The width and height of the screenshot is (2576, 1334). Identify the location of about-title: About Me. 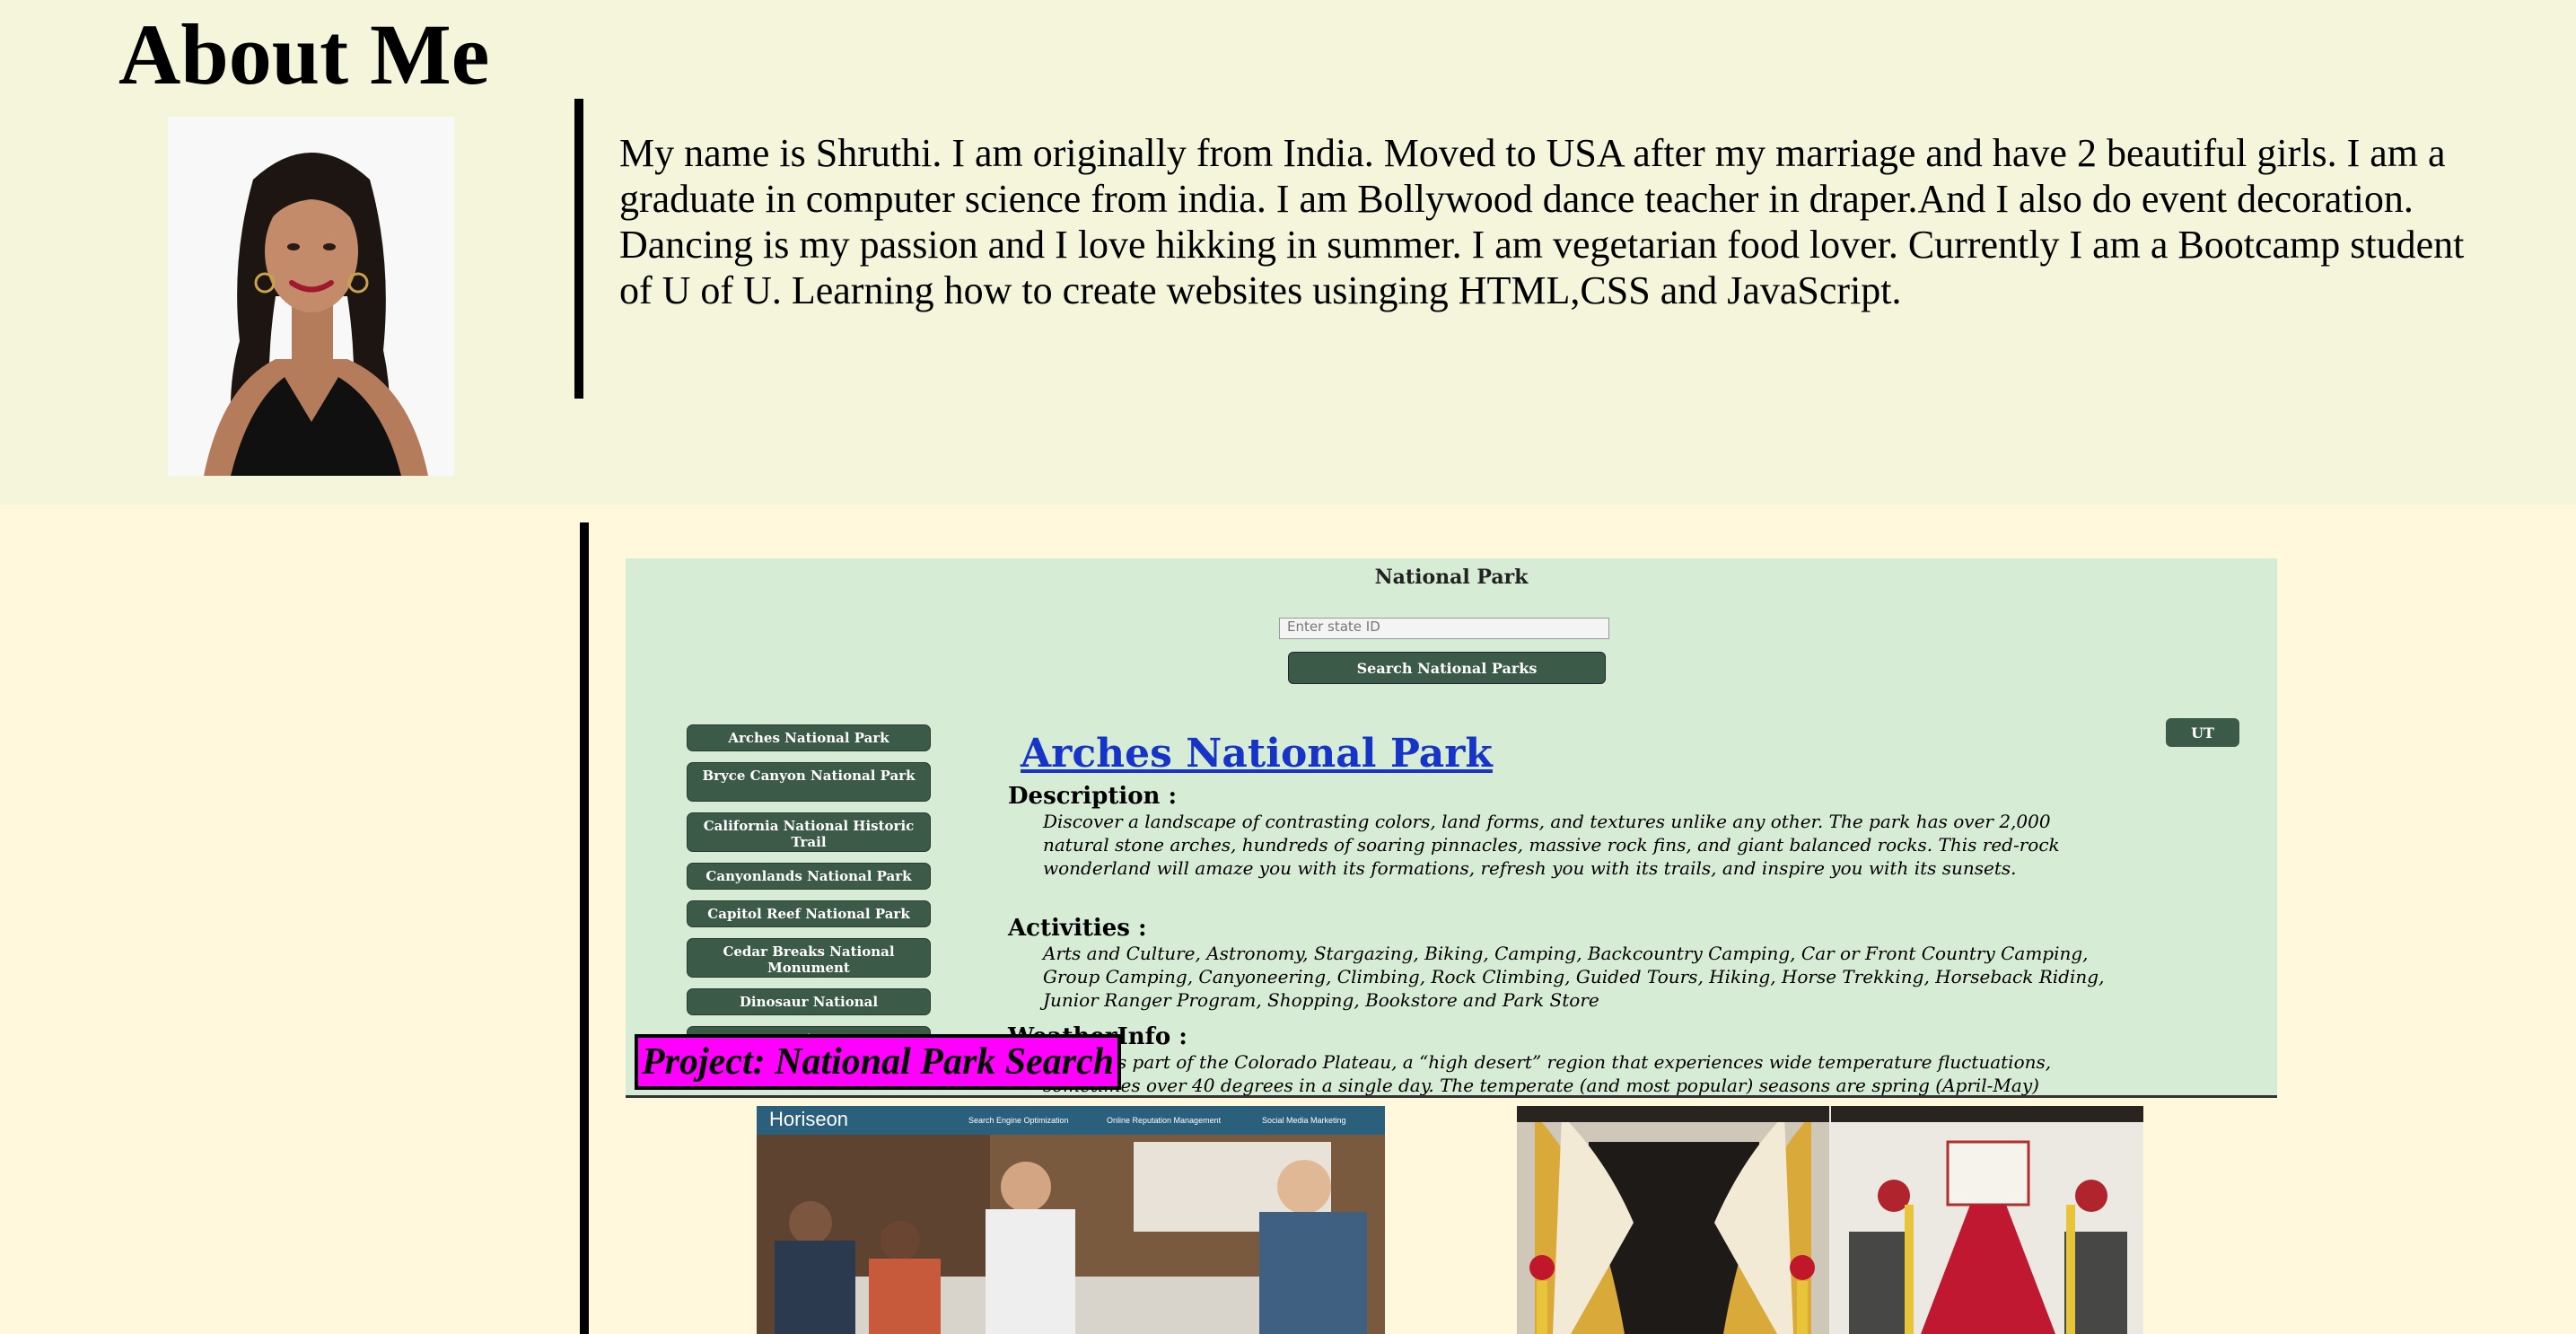
(304, 54).